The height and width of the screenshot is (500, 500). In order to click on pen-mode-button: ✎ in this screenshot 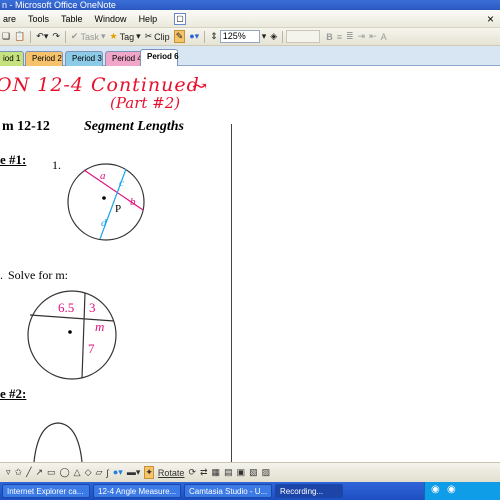, I will do `click(179, 36)`.